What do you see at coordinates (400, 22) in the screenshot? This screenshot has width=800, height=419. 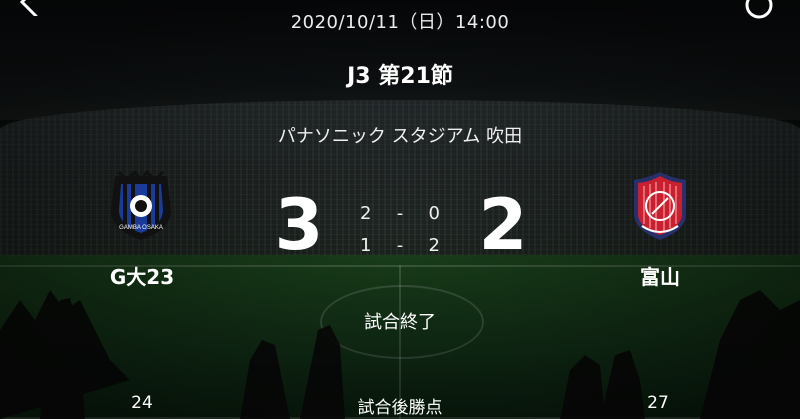 I see `match-datetime: 2020/10/11（日）14:00` at bounding box center [400, 22].